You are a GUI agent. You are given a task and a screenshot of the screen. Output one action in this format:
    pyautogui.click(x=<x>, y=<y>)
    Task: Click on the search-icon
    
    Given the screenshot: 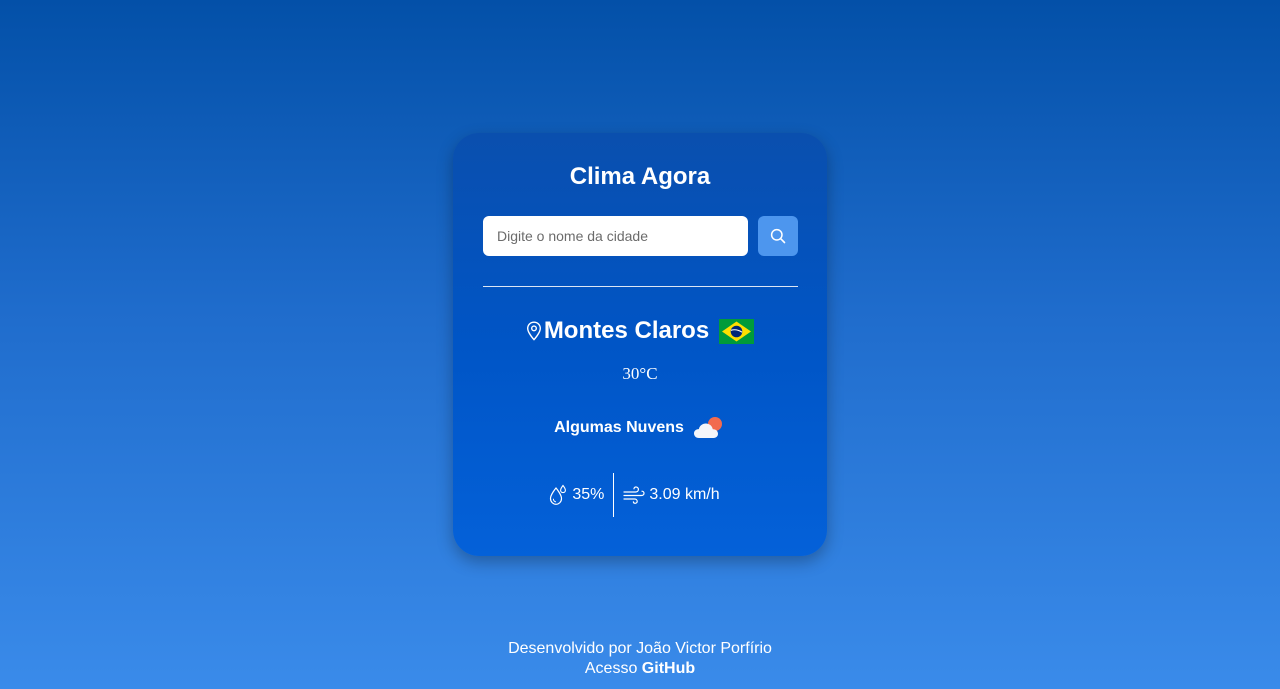 What is the action you would take?
    pyautogui.click(x=778, y=236)
    